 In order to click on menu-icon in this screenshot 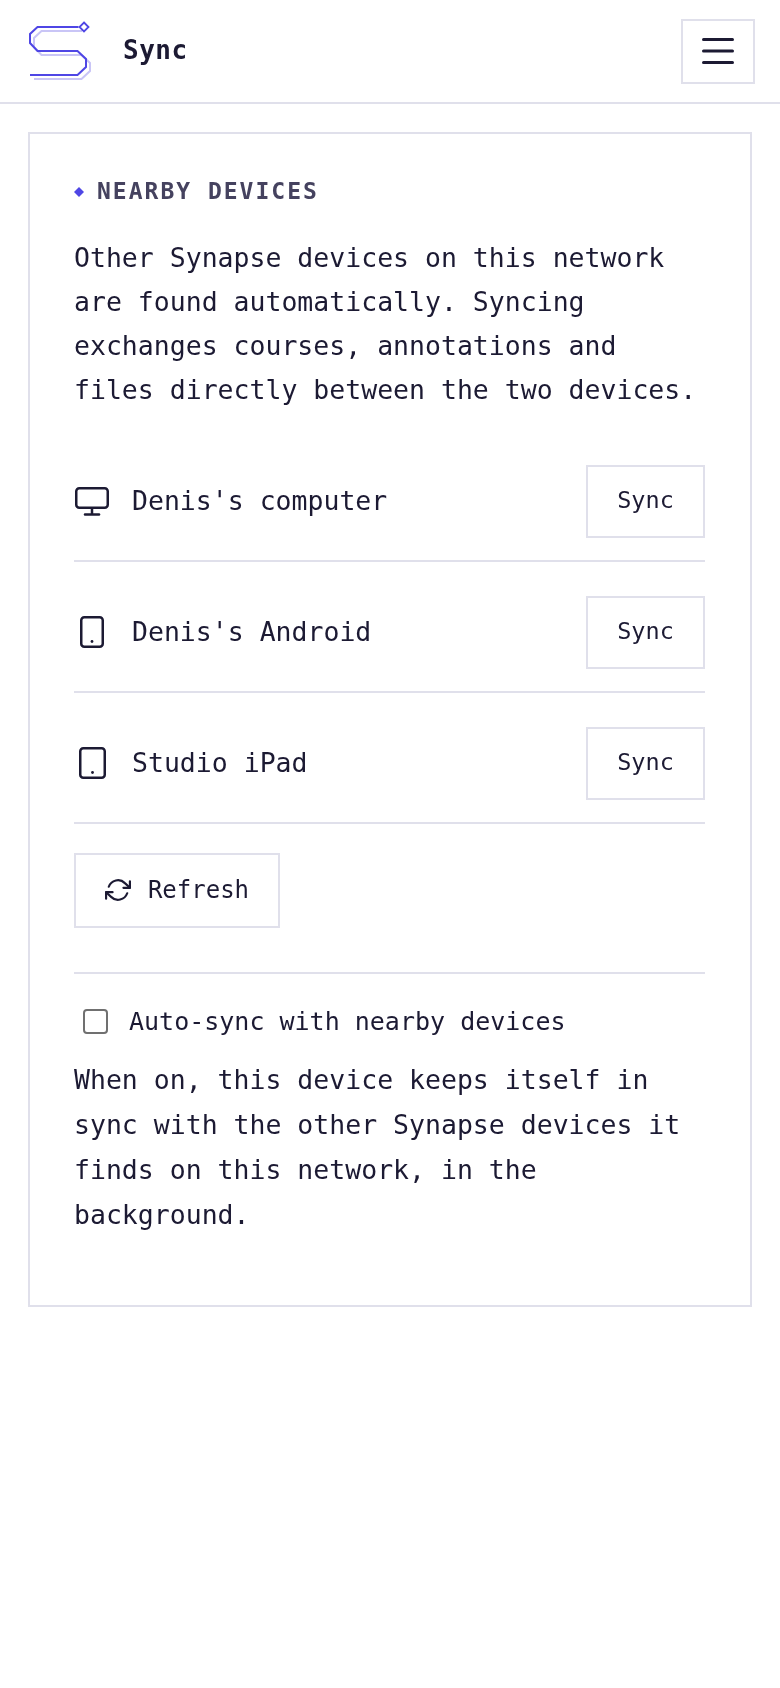, I will do `click(718, 51)`.